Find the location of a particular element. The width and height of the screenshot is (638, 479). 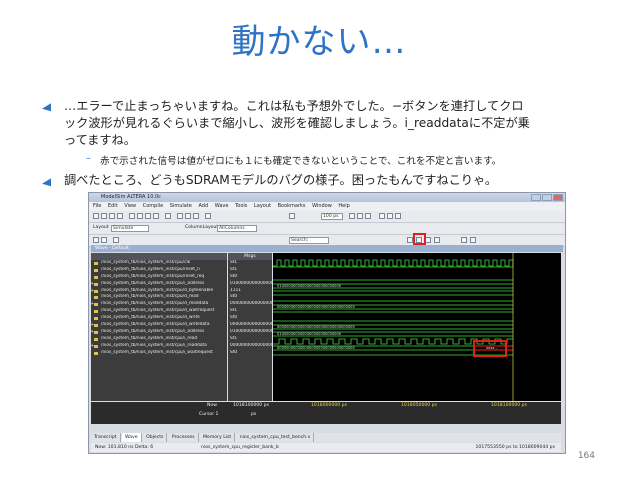

run-icon is located at coordinates (352, 216).